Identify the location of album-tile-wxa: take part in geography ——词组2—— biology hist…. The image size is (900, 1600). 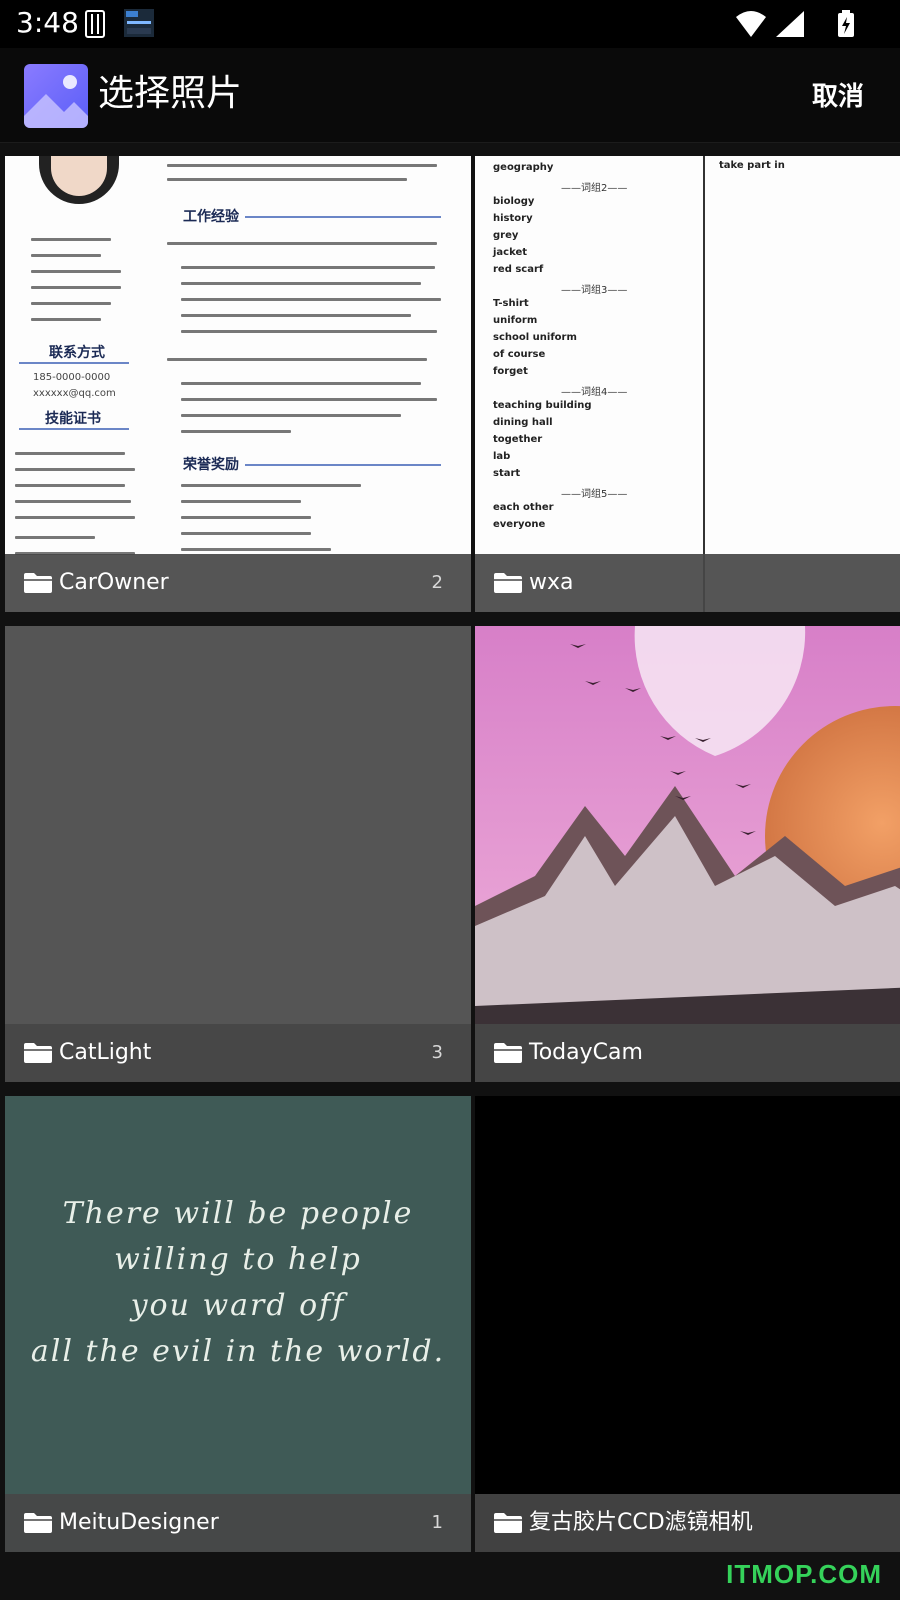
(687, 384).